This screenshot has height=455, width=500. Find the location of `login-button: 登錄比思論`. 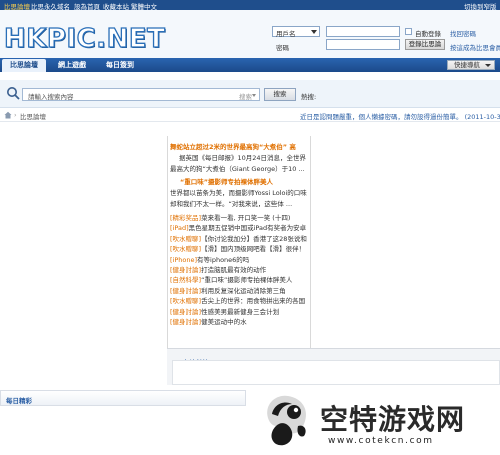

login-button: 登錄比思論 is located at coordinates (425, 44).